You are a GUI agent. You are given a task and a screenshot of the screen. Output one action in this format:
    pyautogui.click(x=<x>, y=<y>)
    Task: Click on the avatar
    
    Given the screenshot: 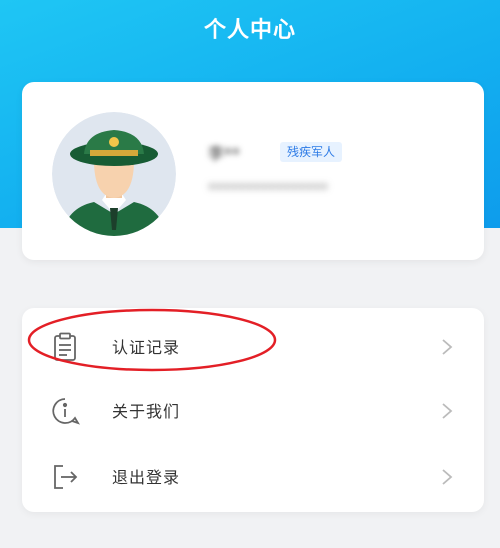 What is the action you would take?
    pyautogui.click(x=114, y=174)
    